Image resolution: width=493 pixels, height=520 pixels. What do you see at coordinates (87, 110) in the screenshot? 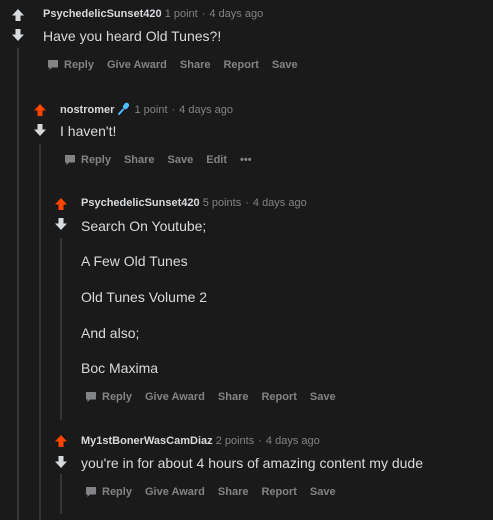
I see `author-link: nostromer` at bounding box center [87, 110].